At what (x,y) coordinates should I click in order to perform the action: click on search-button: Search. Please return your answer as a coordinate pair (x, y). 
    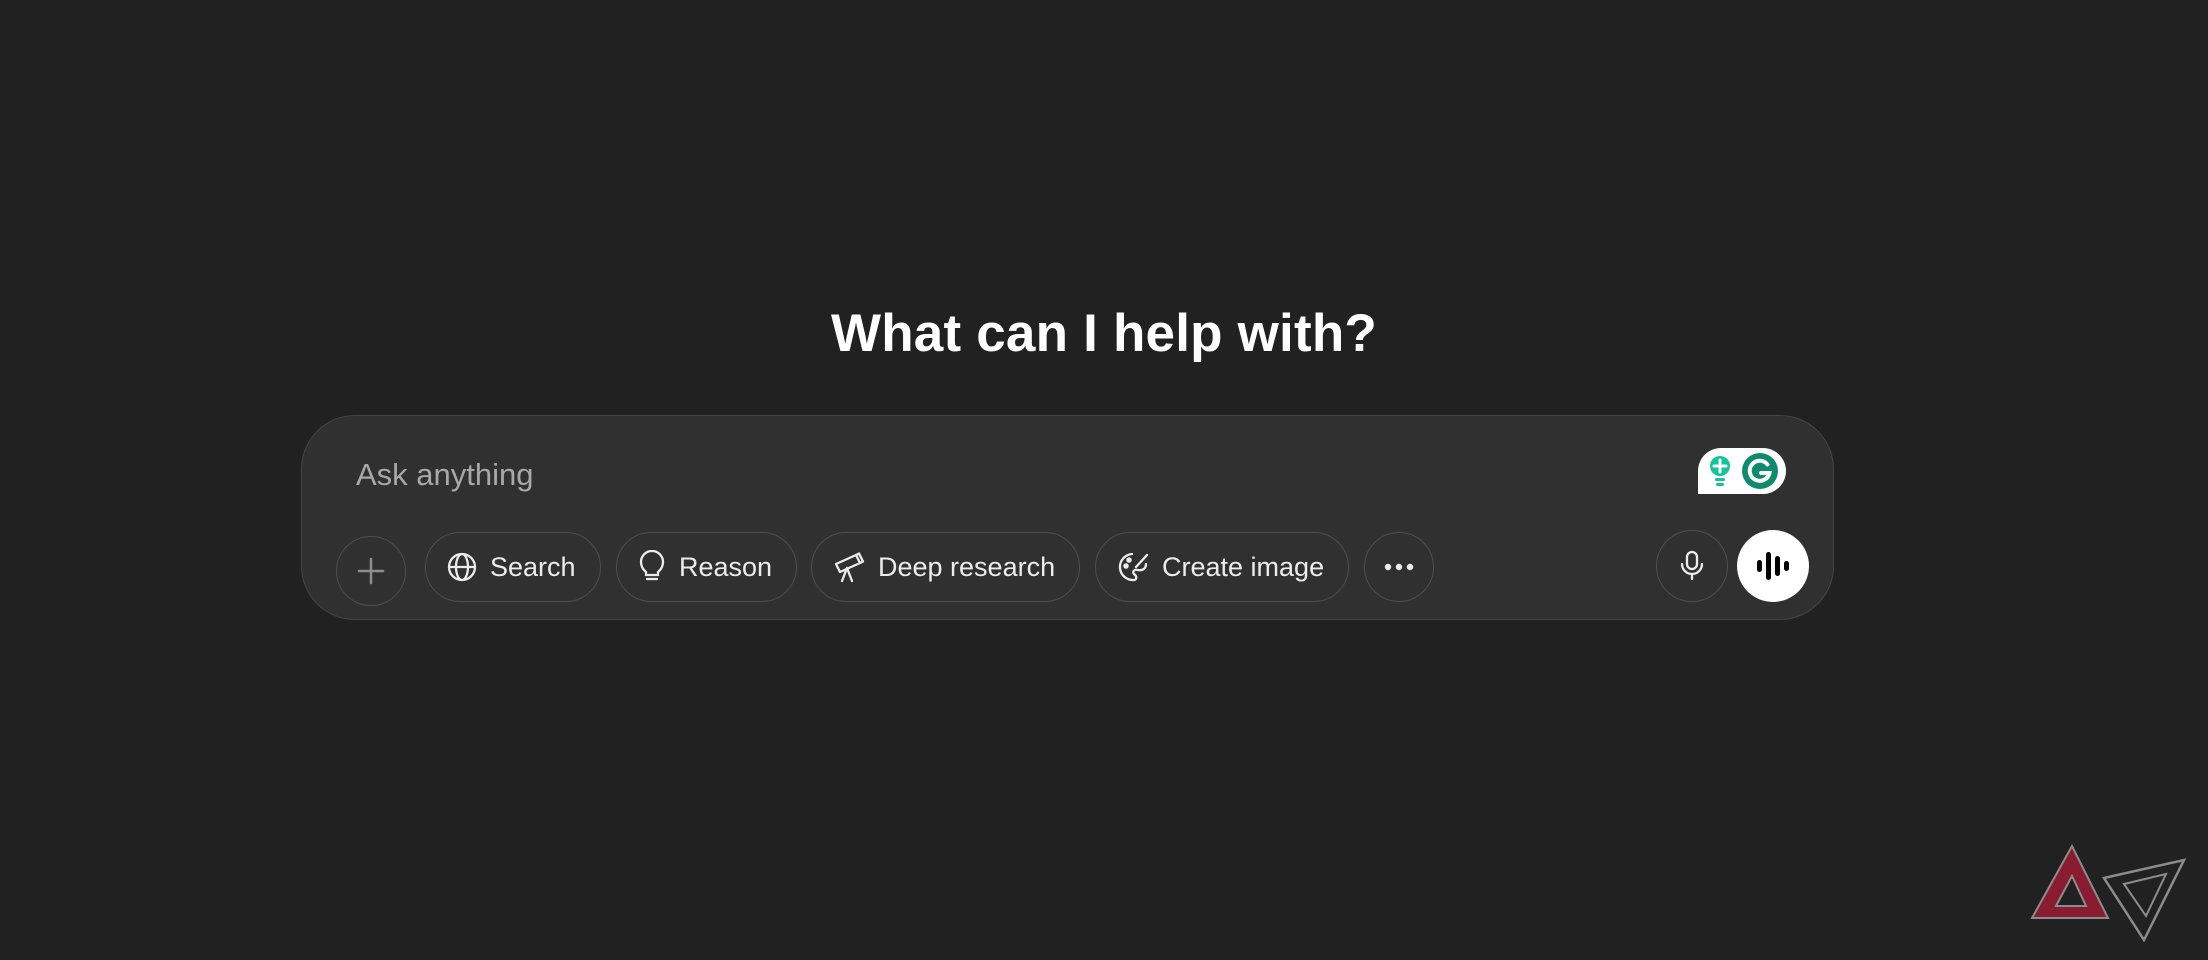
    Looking at the image, I should click on (513, 567).